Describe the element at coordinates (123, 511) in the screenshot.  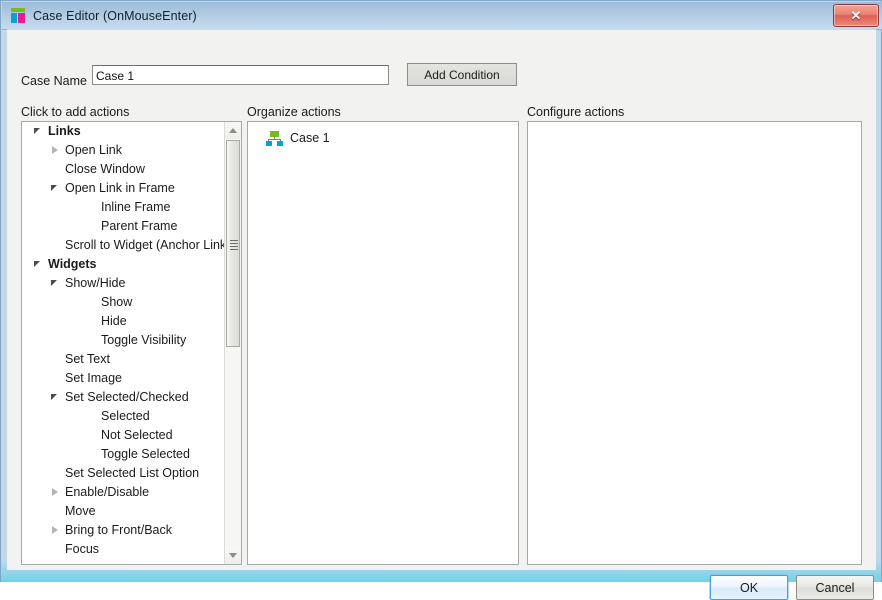
I see `action-tree-item: Move` at that location.